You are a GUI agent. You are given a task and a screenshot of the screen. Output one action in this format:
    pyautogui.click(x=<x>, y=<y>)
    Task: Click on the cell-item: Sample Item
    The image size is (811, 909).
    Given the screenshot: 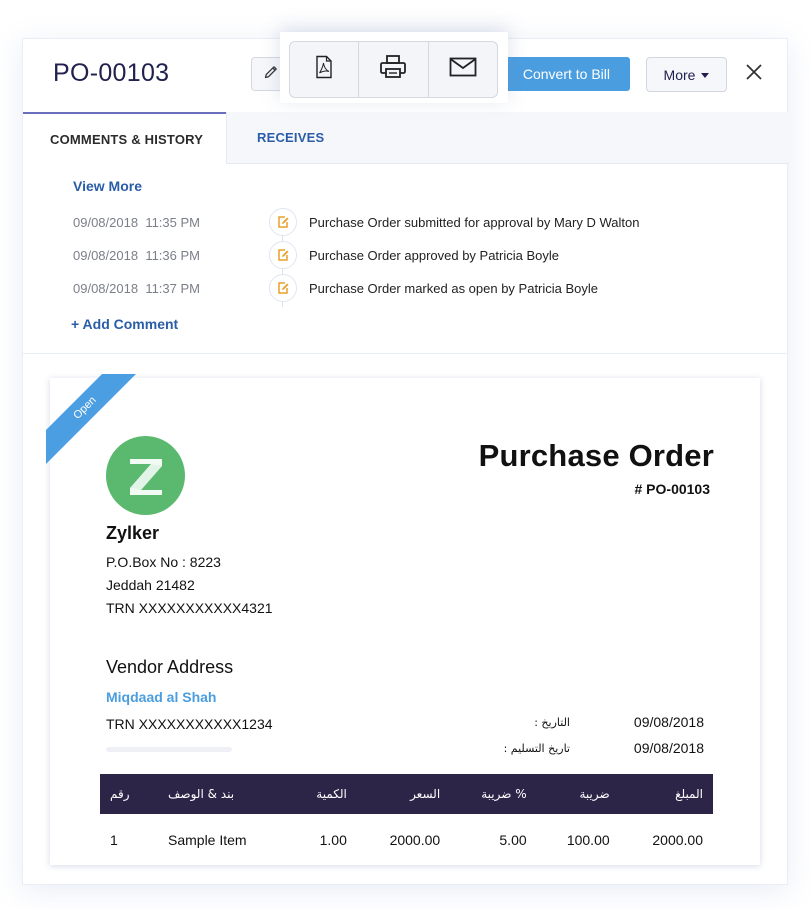 What is the action you would take?
    pyautogui.click(x=207, y=840)
    